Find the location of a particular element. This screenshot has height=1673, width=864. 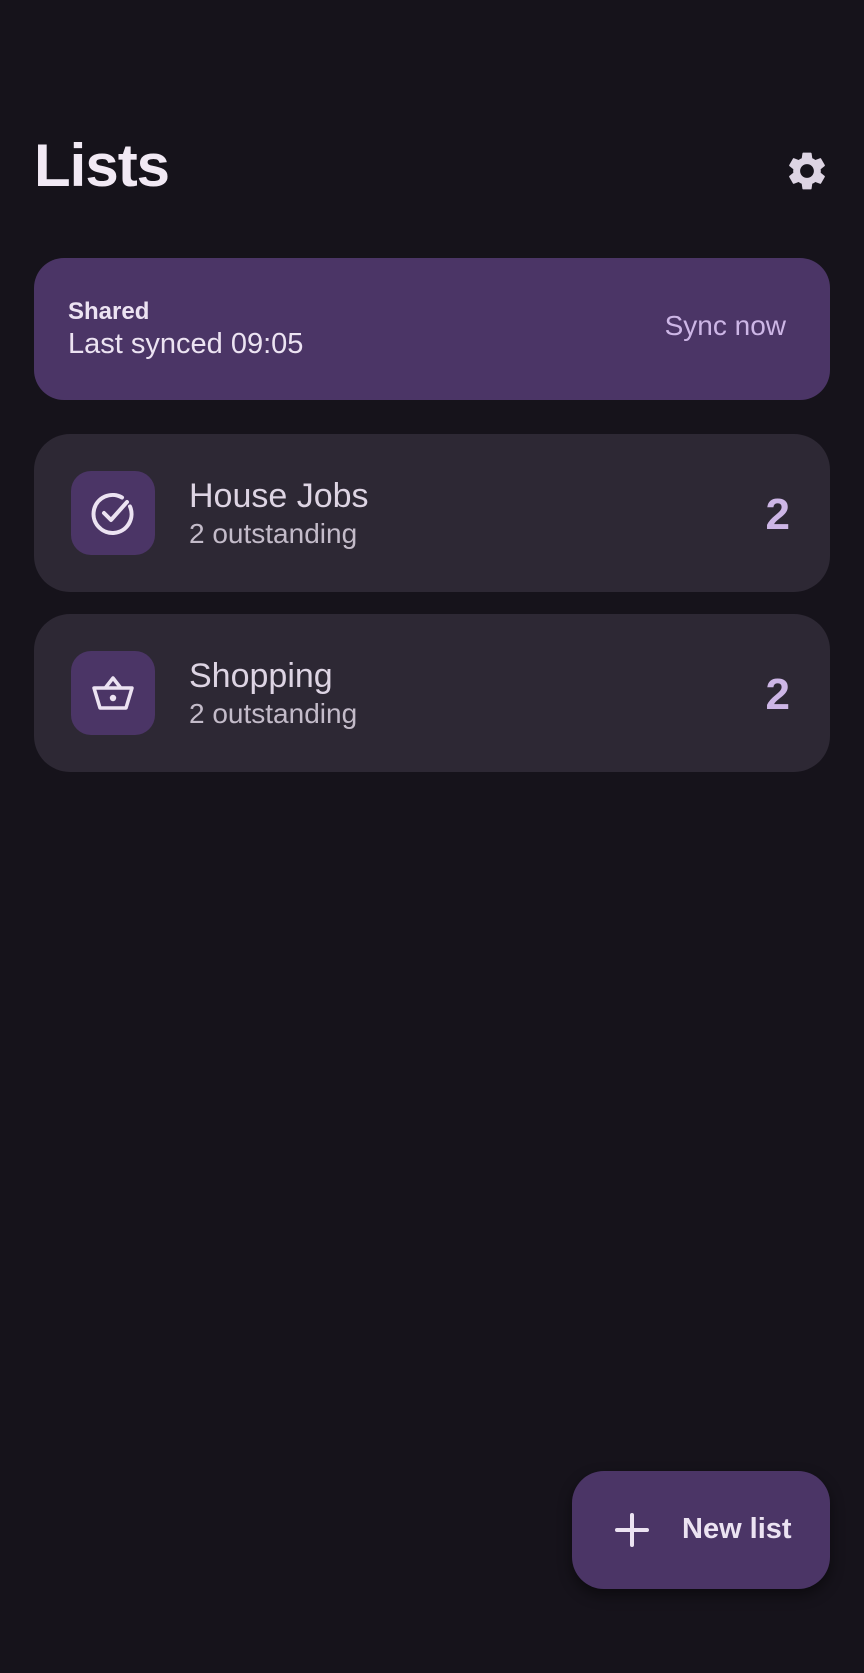

plus-icon is located at coordinates (632, 1530).